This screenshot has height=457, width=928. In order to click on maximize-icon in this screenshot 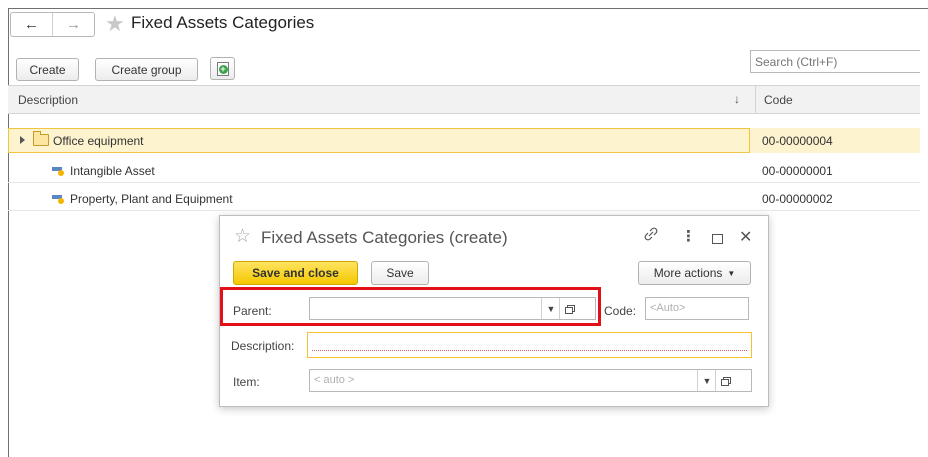, I will do `click(717, 239)`.